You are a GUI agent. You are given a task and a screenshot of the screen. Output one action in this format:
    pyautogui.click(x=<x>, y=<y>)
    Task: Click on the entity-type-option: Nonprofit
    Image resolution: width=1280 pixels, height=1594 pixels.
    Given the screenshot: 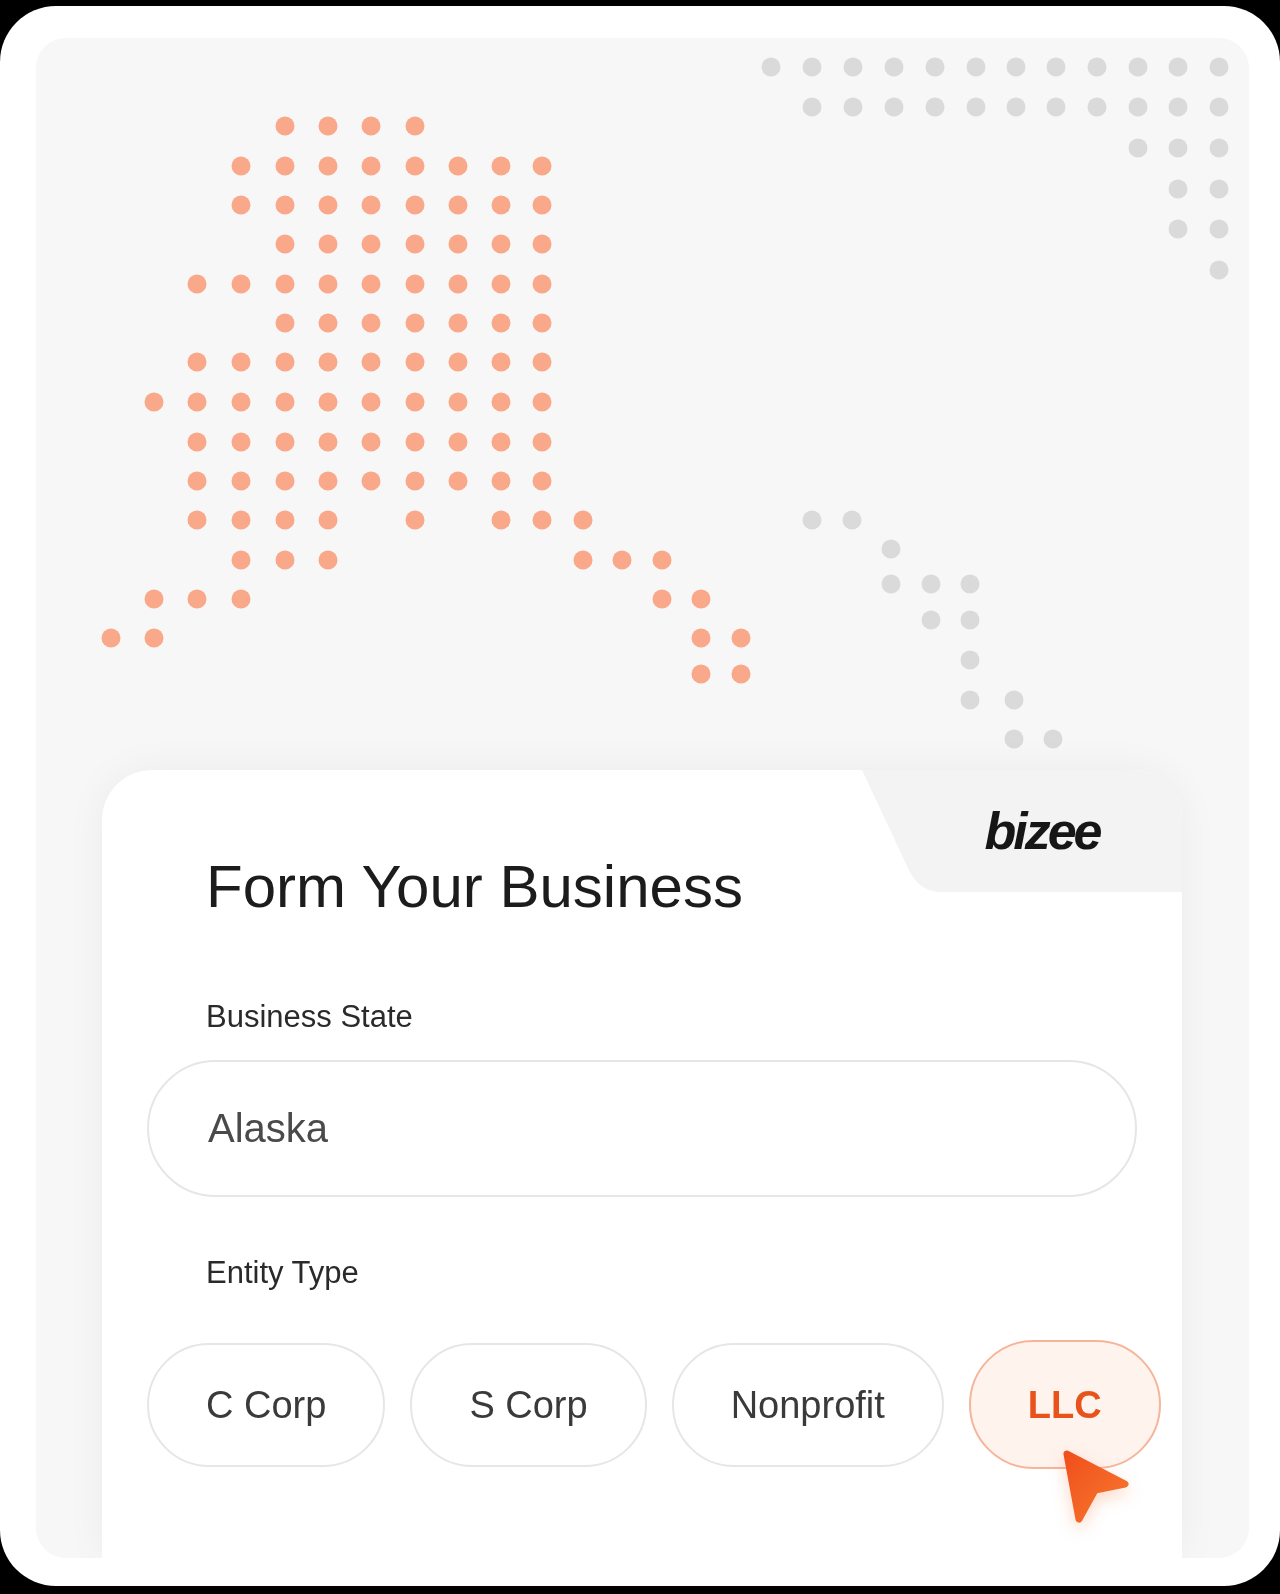 What is the action you would take?
    pyautogui.click(x=807, y=1404)
    